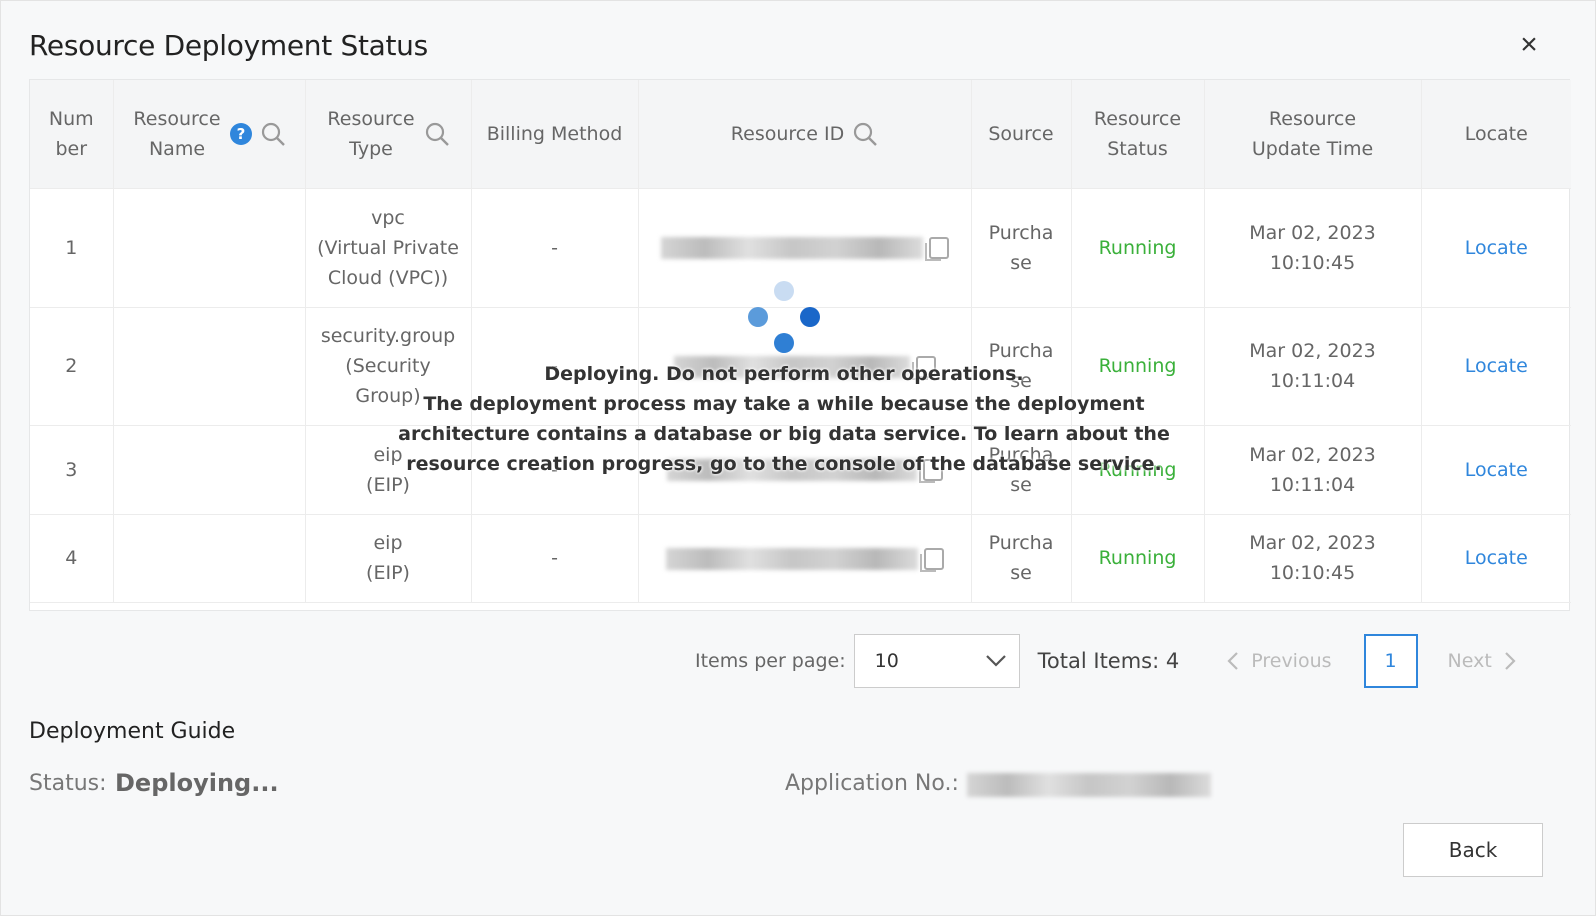 This screenshot has width=1596, height=916. Describe the element at coordinates (770, 661) in the screenshot. I see `items-per-page-label: Items per page:` at that location.